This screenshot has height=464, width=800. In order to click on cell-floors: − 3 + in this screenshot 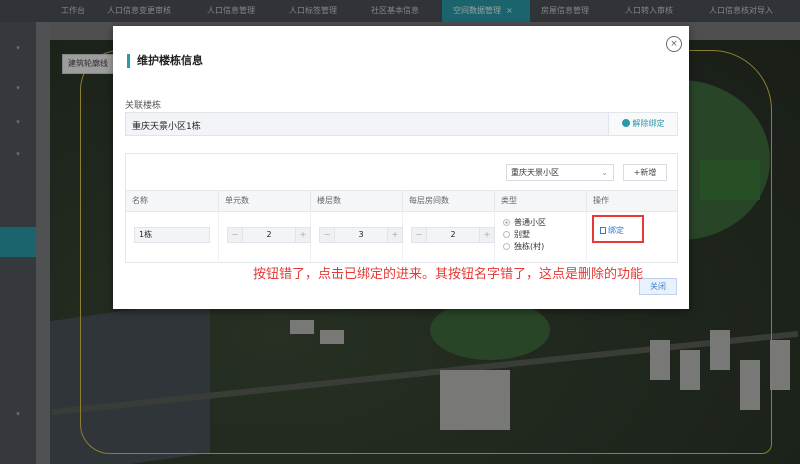, I will do `click(357, 236)`.